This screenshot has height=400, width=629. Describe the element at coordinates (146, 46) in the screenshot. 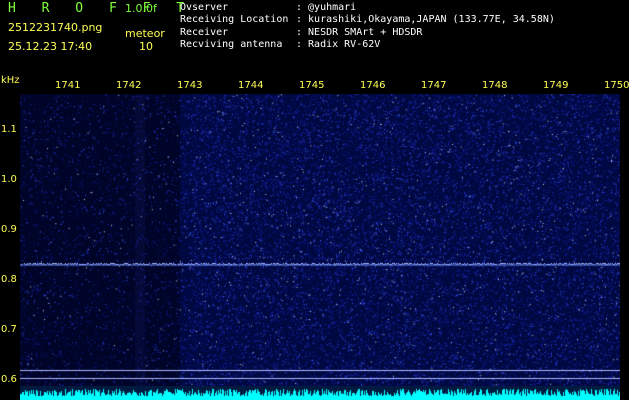

I see `count-label: 10` at that location.